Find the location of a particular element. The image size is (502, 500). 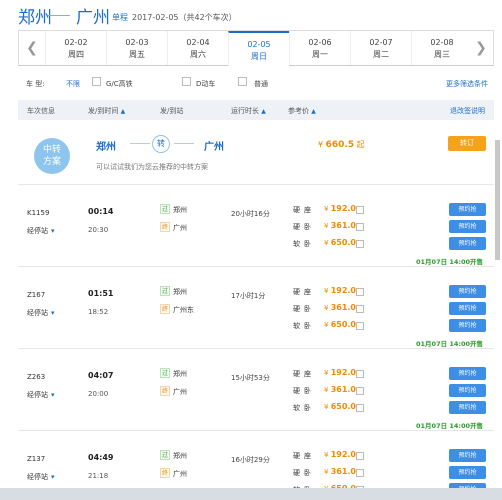

date-tab-02-08: 02-08 周三 is located at coordinates (441, 48).